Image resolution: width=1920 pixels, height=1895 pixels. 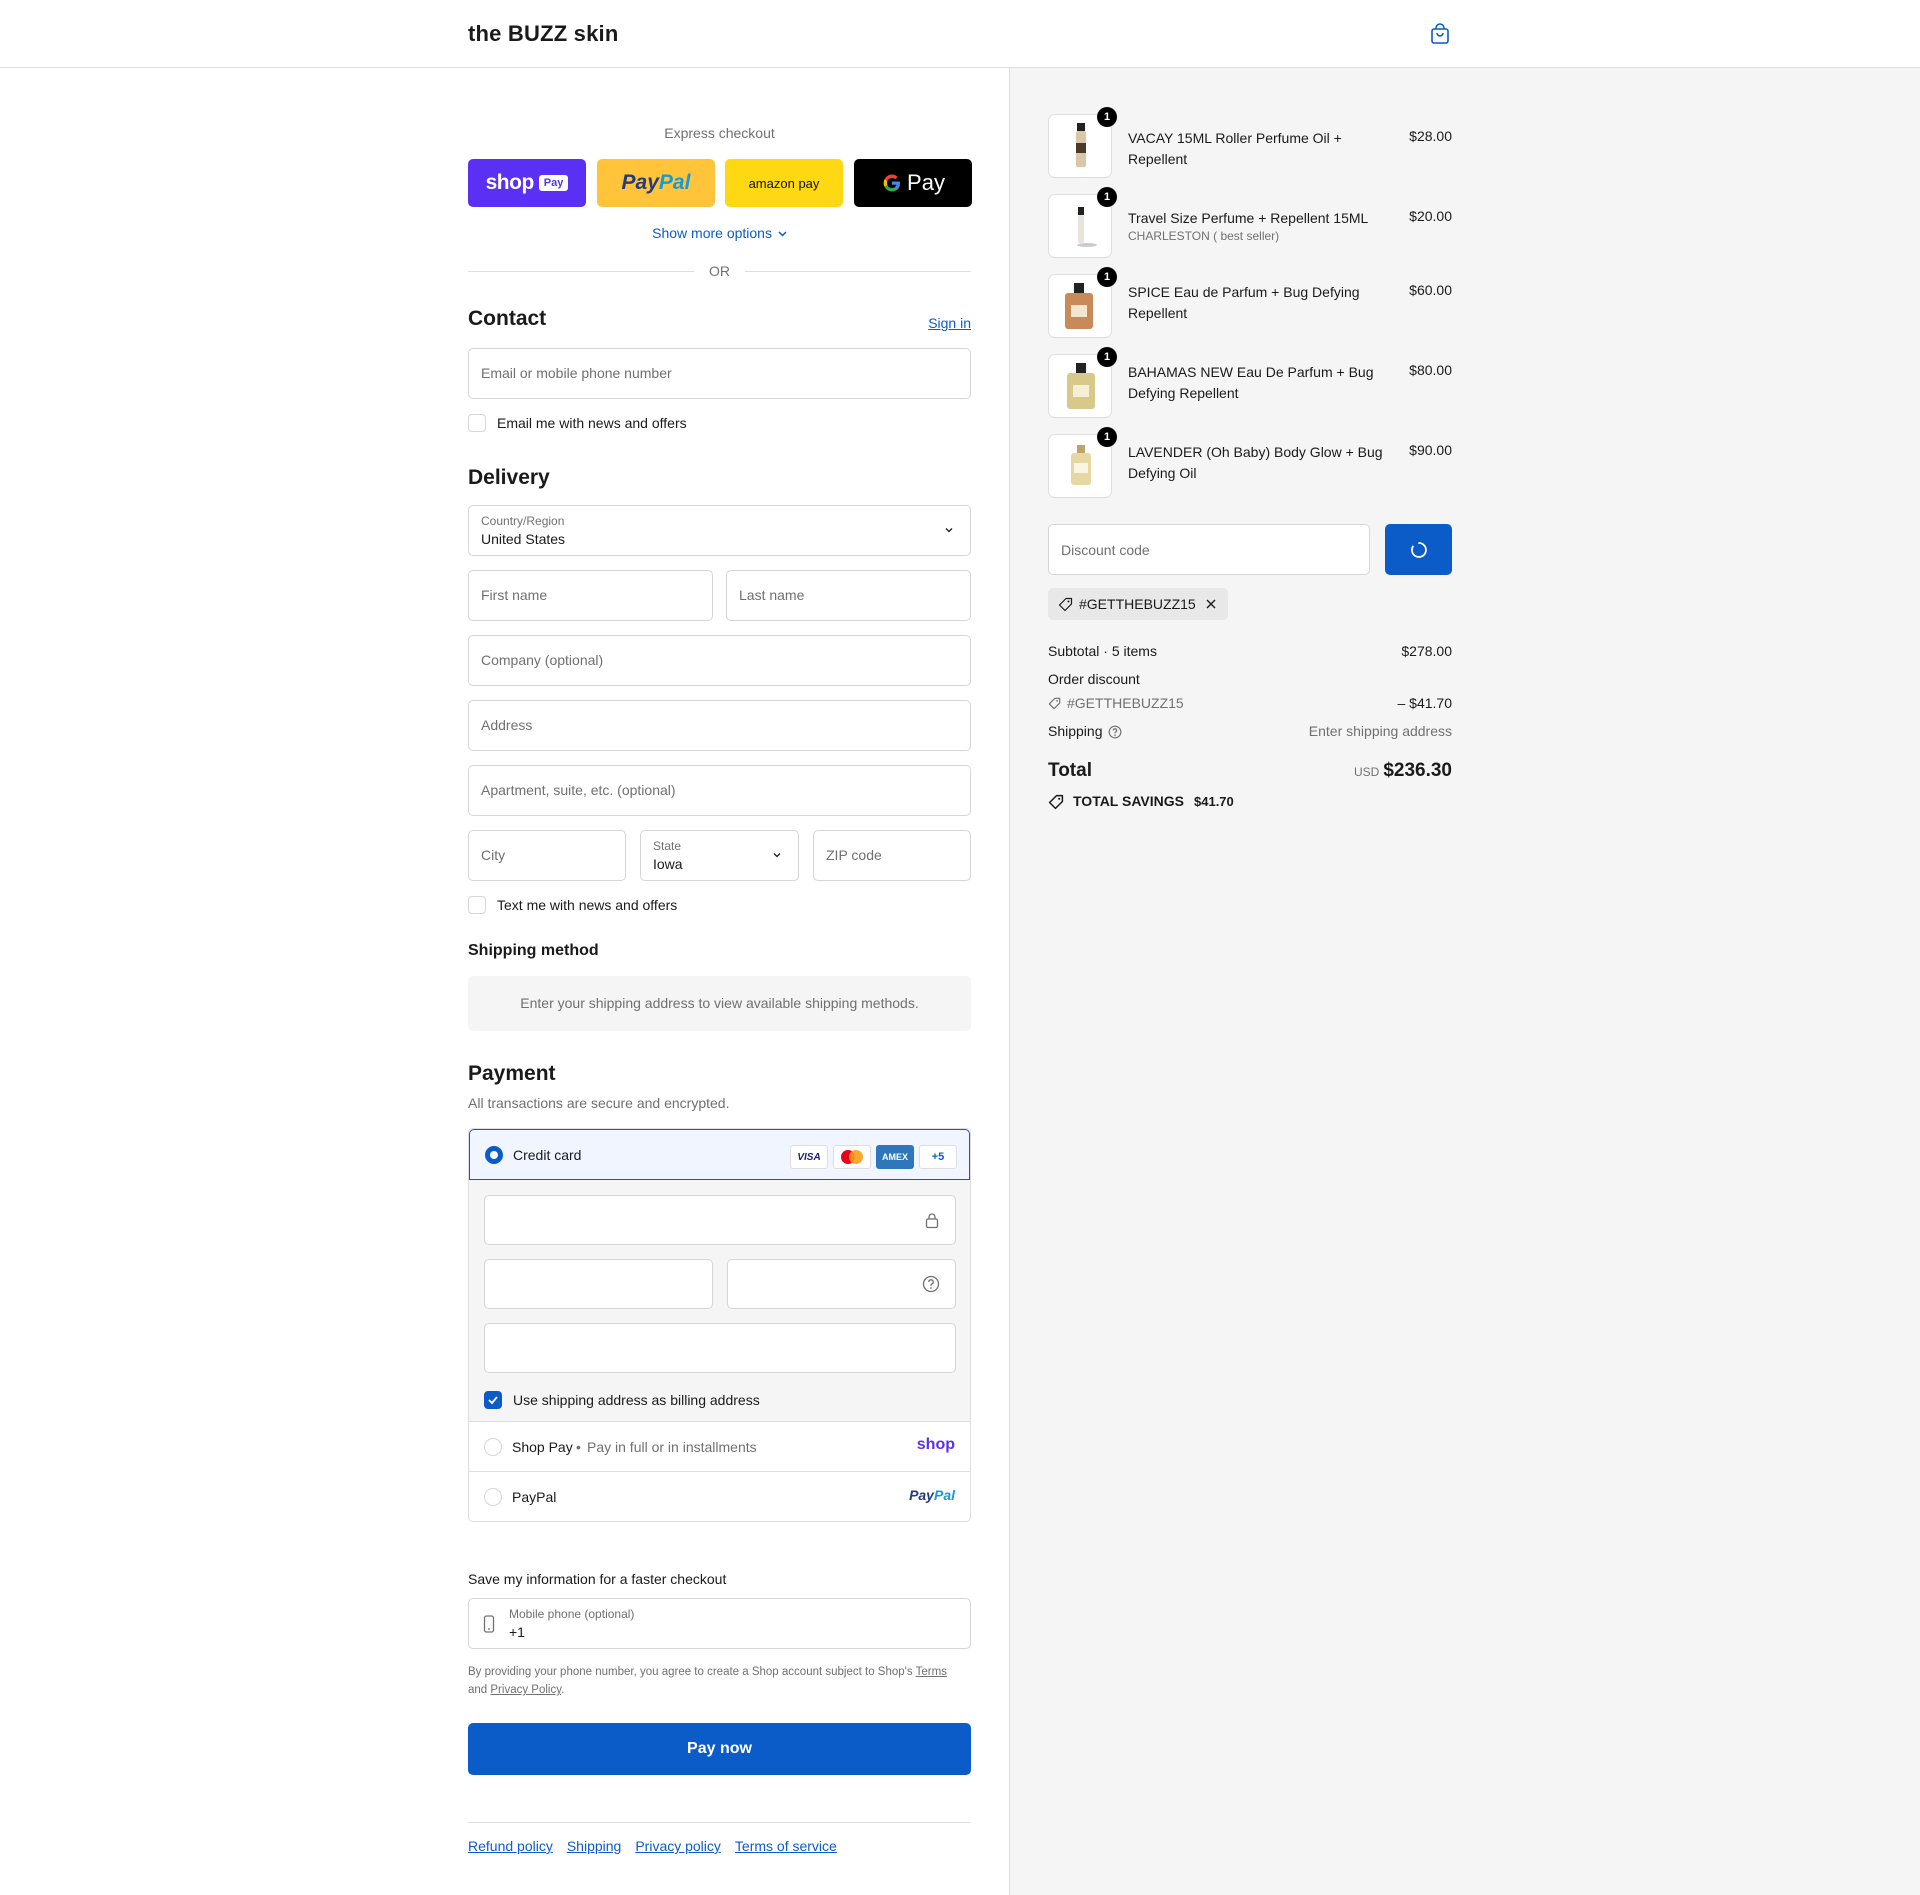 I want to click on site-header: the BUZZ skin, so click(x=960, y=34).